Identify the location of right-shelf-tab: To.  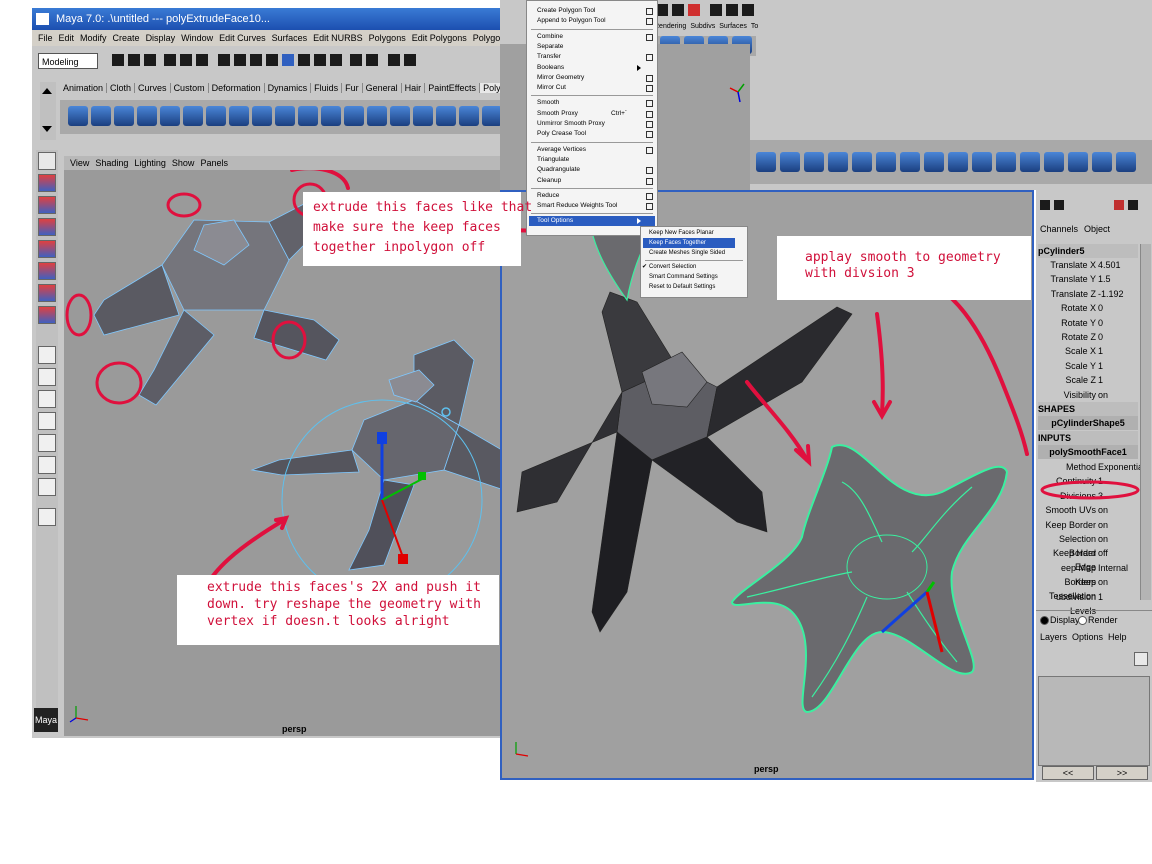
(756, 26).